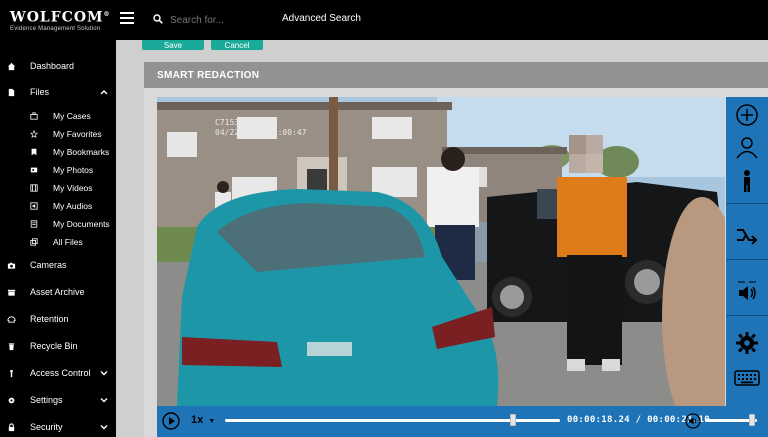 This screenshot has height=437, width=768. What do you see at coordinates (34, 224) in the screenshot?
I see `document-icon` at bounding box center [34, 224].